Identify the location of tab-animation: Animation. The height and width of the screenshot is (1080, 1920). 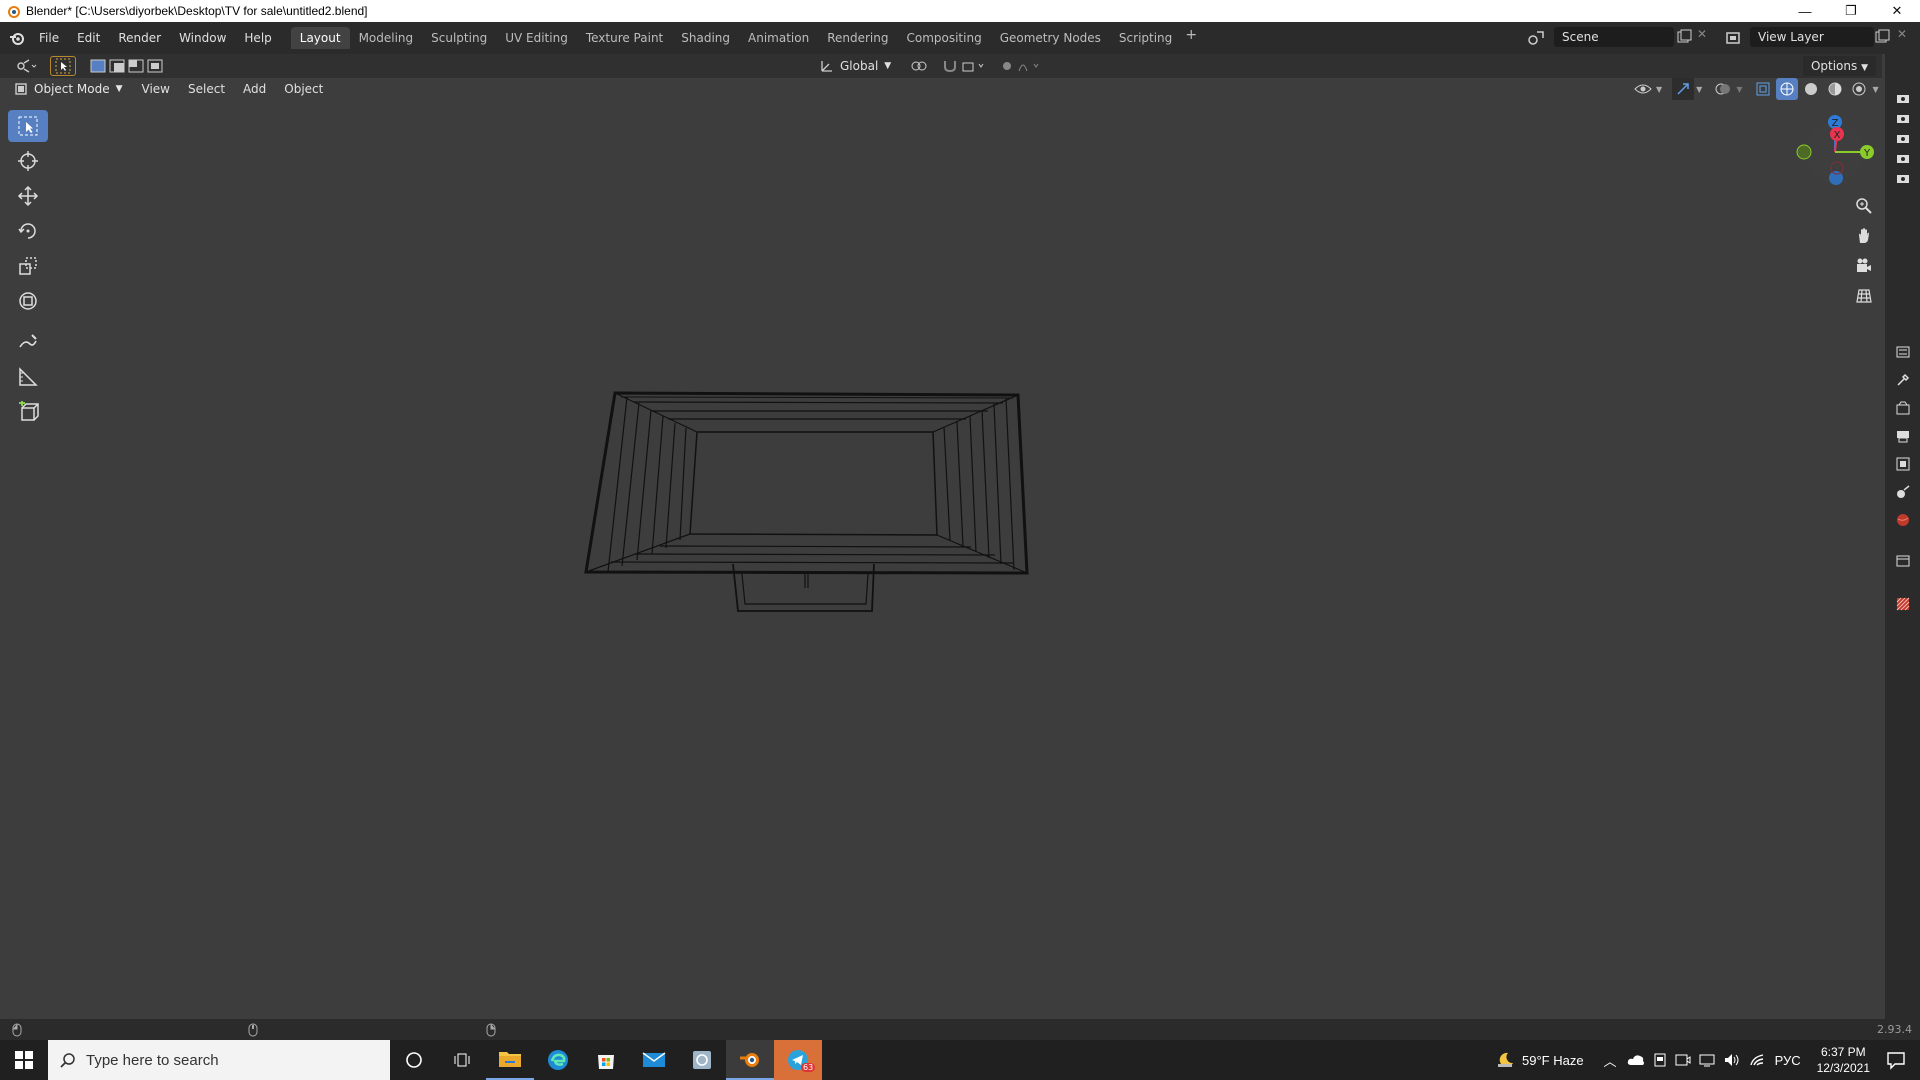
(778, 38).